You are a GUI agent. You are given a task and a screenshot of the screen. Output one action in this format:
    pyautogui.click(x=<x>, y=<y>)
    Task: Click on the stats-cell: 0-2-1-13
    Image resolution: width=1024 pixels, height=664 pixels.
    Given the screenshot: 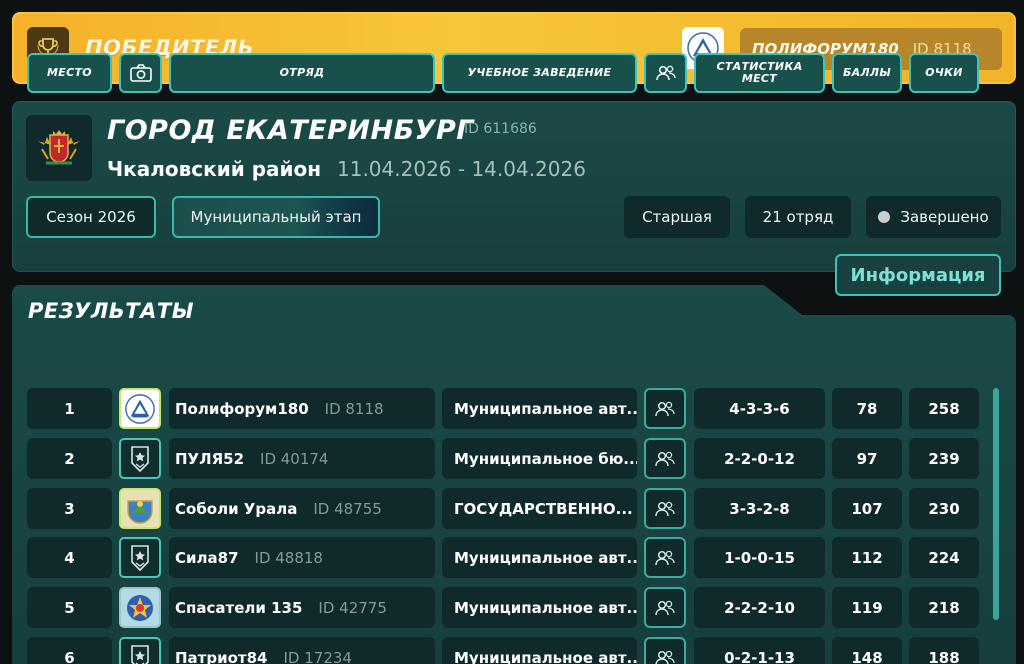 What is the action you would take?
    pyautogui.click(x=759, y=650)
    